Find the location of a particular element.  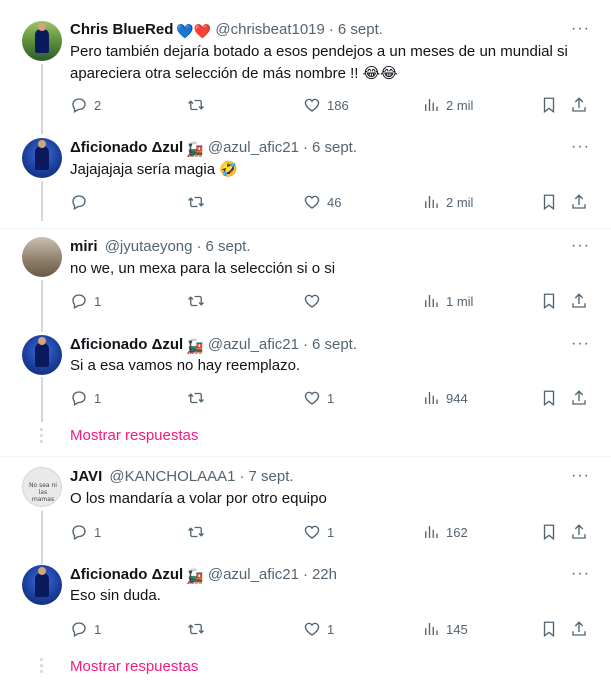

tweet-text: no we, un mexa para la selección si o si is located at coordinates (203, 268).